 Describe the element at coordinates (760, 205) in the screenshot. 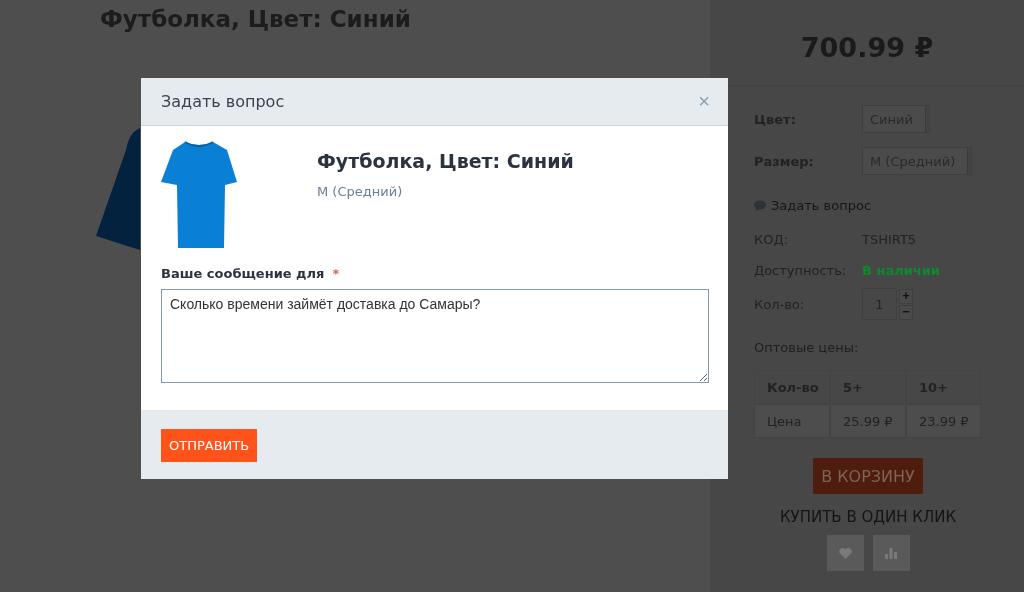

I see `chat-icon` at that location.